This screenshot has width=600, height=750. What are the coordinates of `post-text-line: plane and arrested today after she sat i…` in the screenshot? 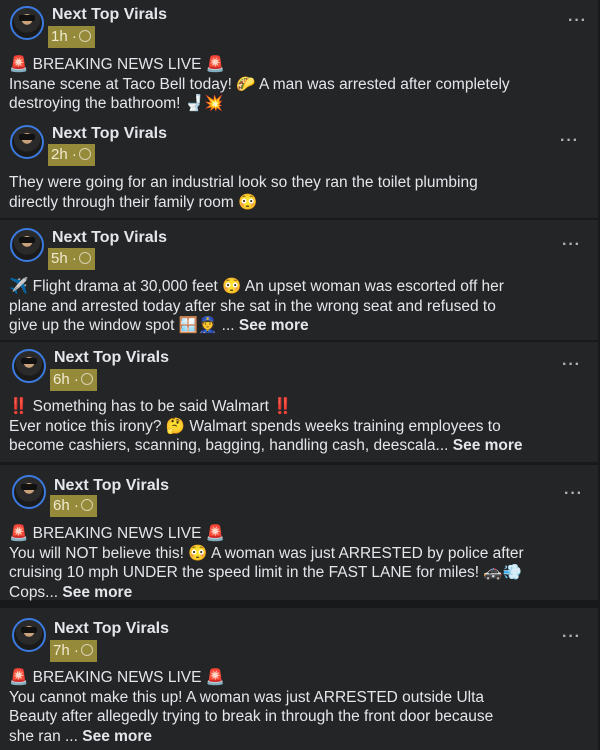 It's located at (252, 306).